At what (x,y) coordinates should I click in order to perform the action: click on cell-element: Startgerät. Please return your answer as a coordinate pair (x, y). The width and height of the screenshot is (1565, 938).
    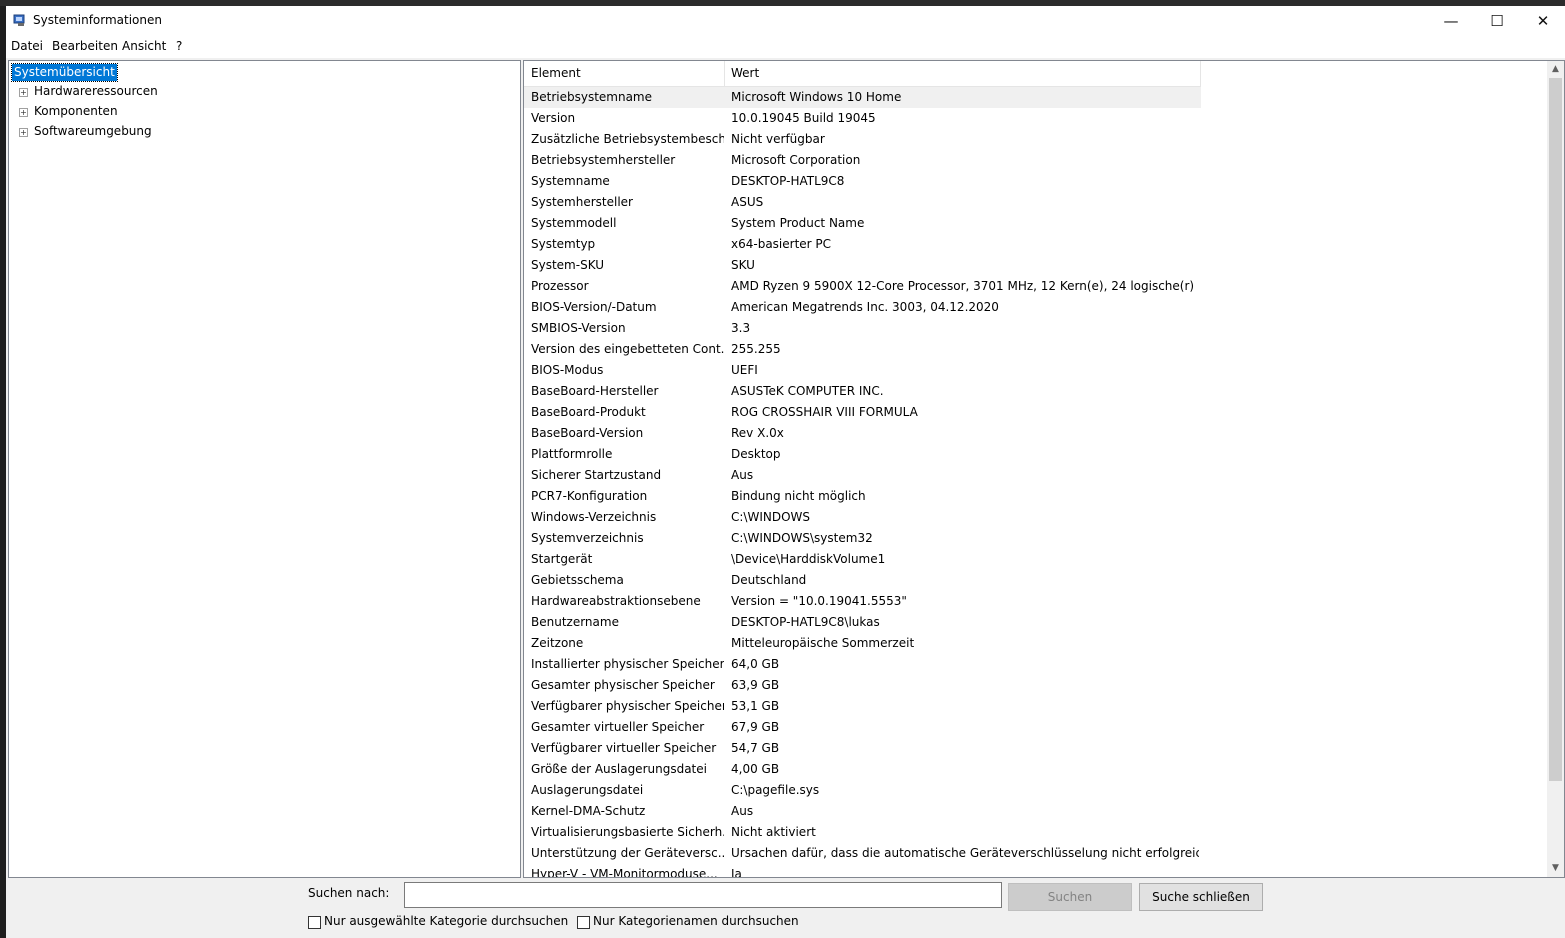
    Looking at the image, I should click on (562, 559).